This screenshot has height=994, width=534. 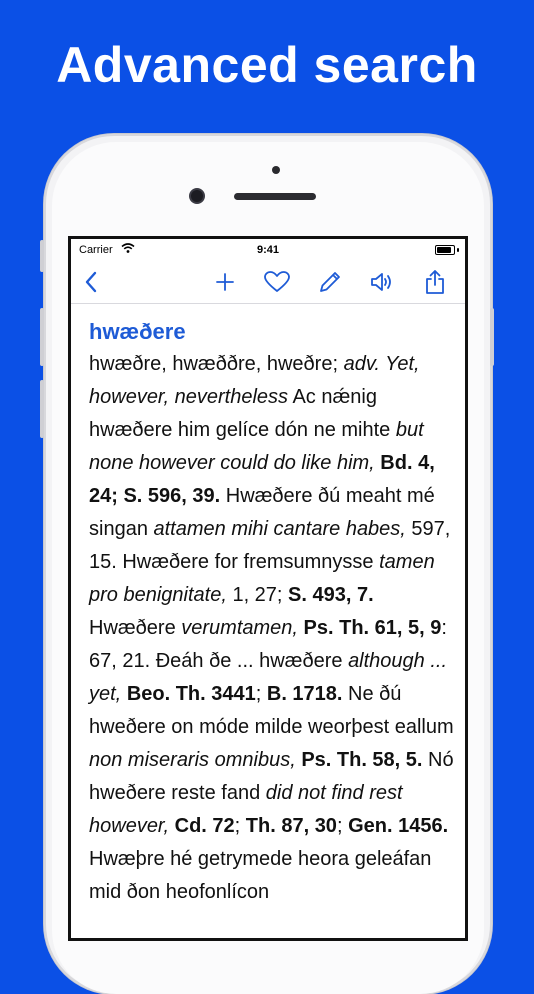 I want to click on pencil-icon, so click(x=330, y=282).